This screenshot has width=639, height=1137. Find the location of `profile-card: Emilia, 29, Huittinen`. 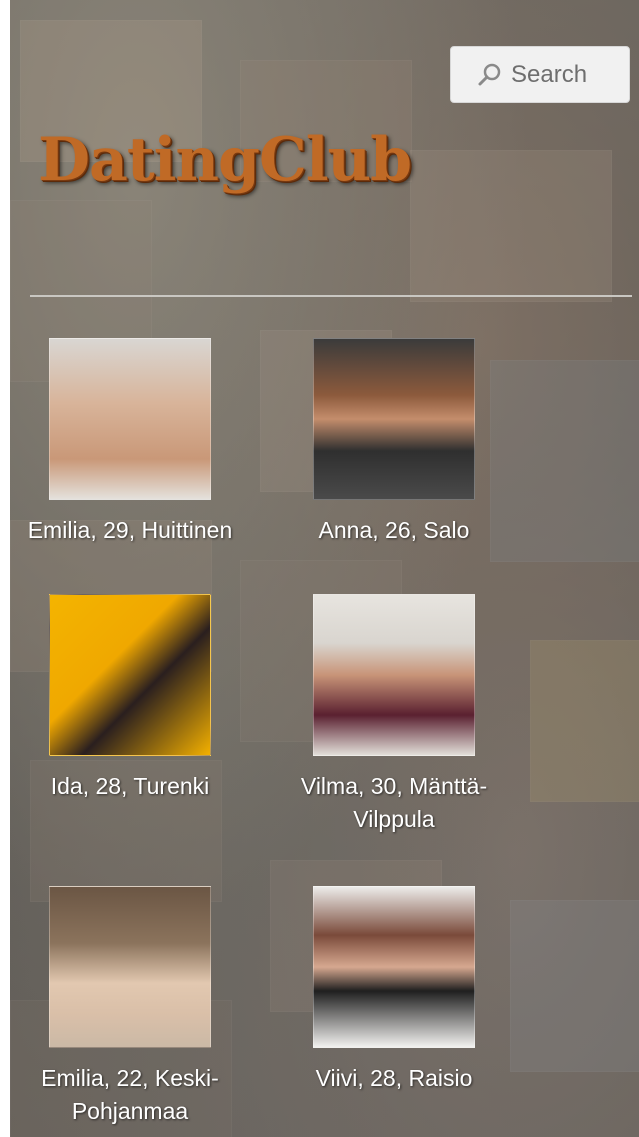

profile-card: Emilia, 29, Huittinen is located at coordinates (135, 442).